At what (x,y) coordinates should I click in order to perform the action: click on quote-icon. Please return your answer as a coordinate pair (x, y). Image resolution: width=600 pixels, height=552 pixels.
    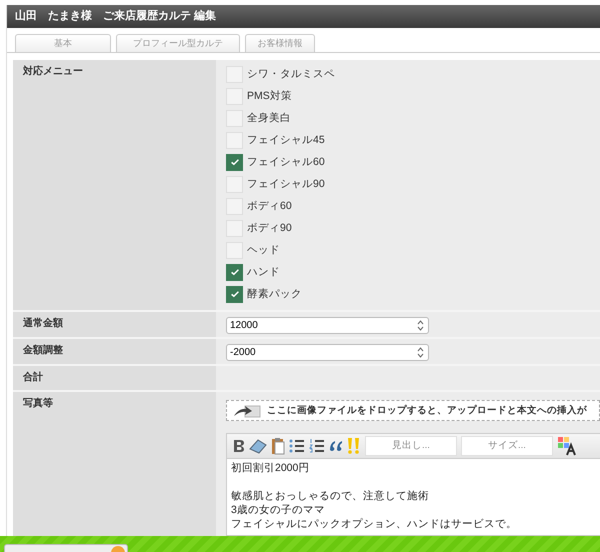
    Looking at the image, I should click on (336, 446).